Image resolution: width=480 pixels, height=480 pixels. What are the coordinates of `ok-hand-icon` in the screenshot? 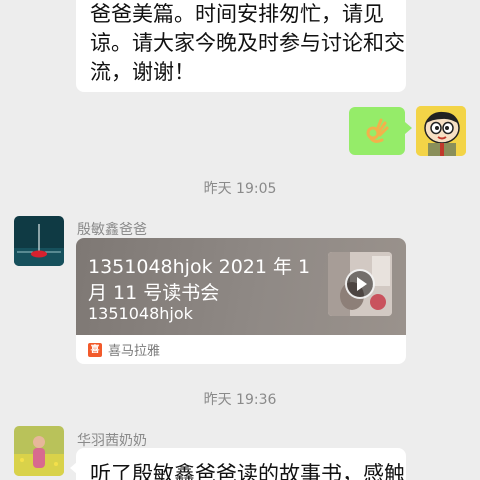 It's located at (377, 130).